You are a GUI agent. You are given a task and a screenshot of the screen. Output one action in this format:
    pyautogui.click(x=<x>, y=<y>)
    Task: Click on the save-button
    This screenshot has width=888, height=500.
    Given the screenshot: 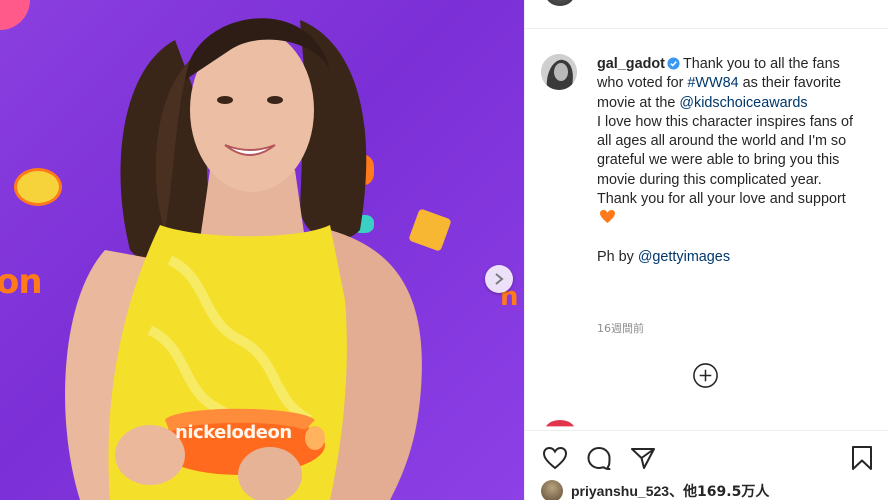 What is the action you would take?
    pyautogui.click(x=862, y=458)
    